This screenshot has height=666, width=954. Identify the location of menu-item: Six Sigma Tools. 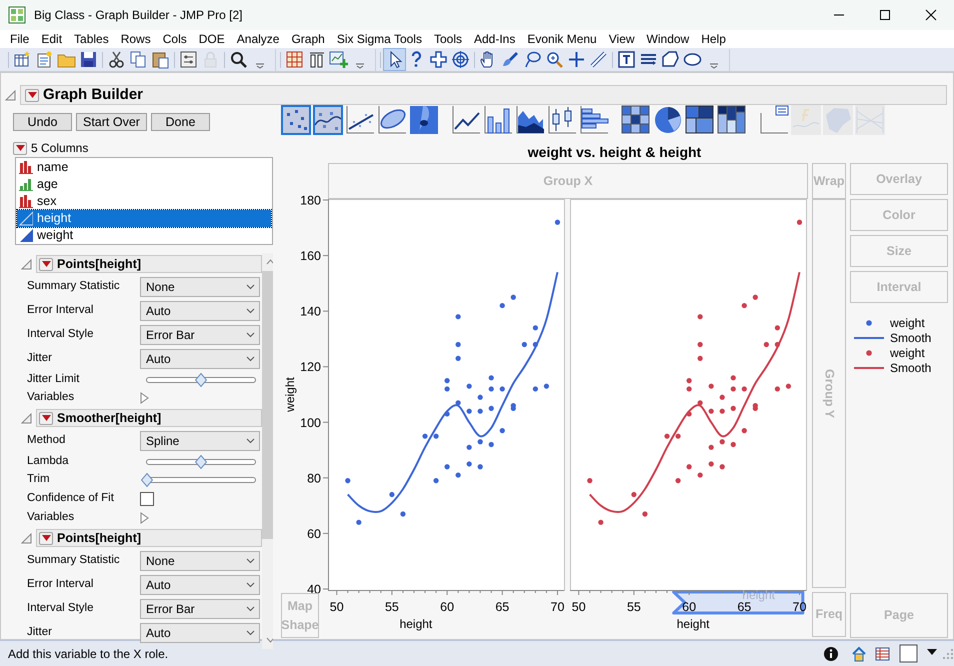
(379, 39).